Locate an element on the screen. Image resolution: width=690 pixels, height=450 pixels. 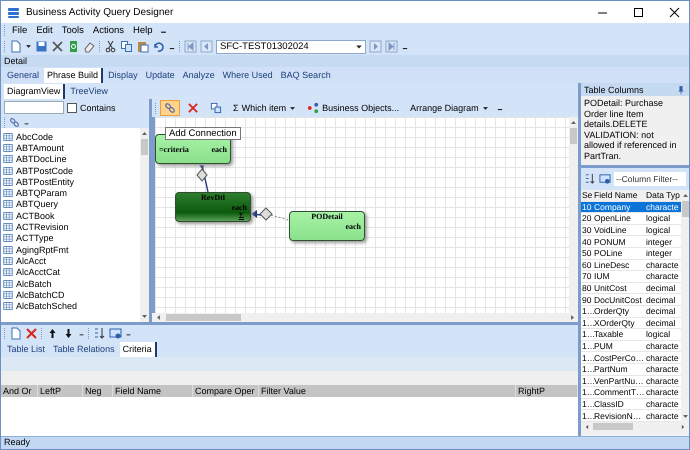
table-row: 50 POLine integer is located at coordinates (631, 254).